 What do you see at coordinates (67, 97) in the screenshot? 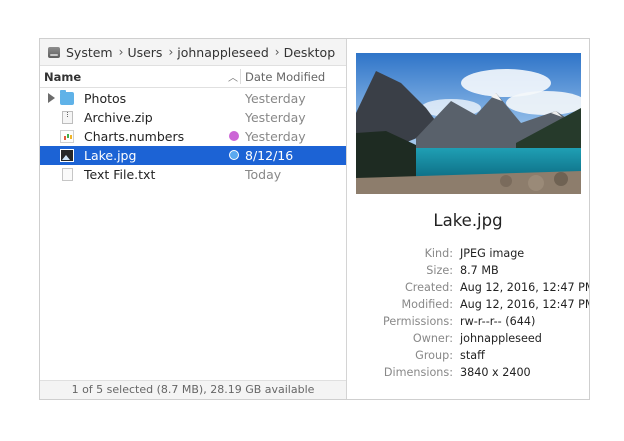
I see `folder-icon` at bounding box center [67, 97].